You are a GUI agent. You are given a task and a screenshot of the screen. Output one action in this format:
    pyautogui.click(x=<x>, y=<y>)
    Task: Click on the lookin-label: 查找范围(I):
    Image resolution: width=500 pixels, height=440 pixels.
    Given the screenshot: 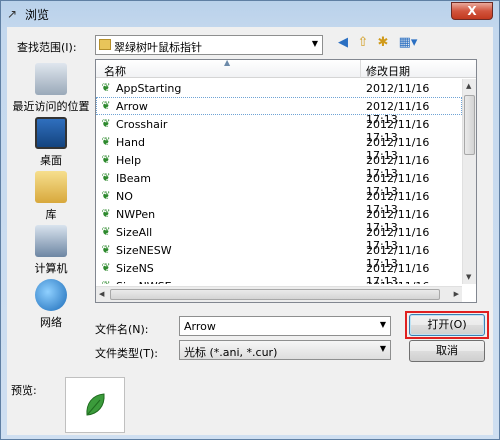 What is the action you would take?
    pyautogui.click(x=47, y=47)
    